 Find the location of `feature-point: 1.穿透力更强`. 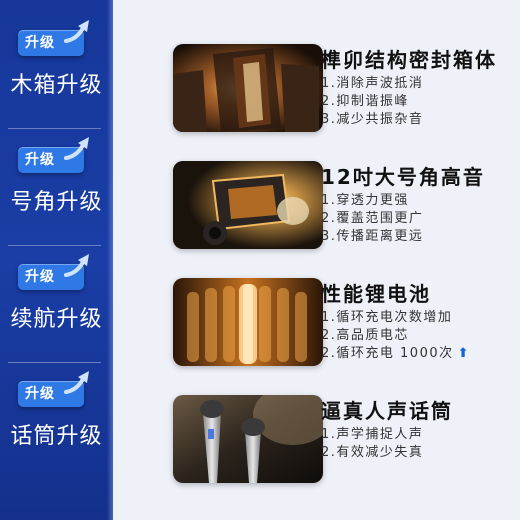

feature-point: 1.穿透力更强 is located at coordinates (365, 200).